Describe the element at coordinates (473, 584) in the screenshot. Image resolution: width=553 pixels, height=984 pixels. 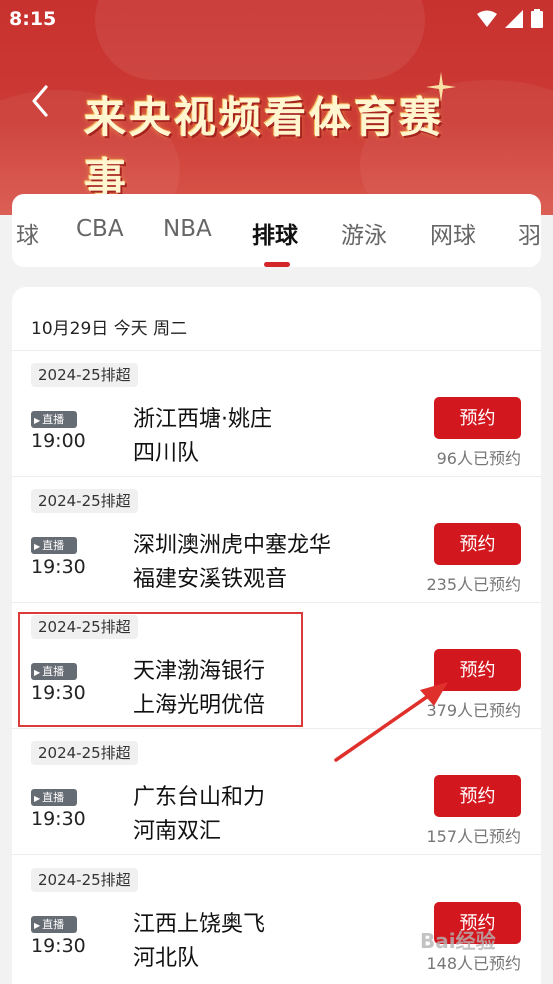
I see `reservation-count: 235人已预约` at that location.